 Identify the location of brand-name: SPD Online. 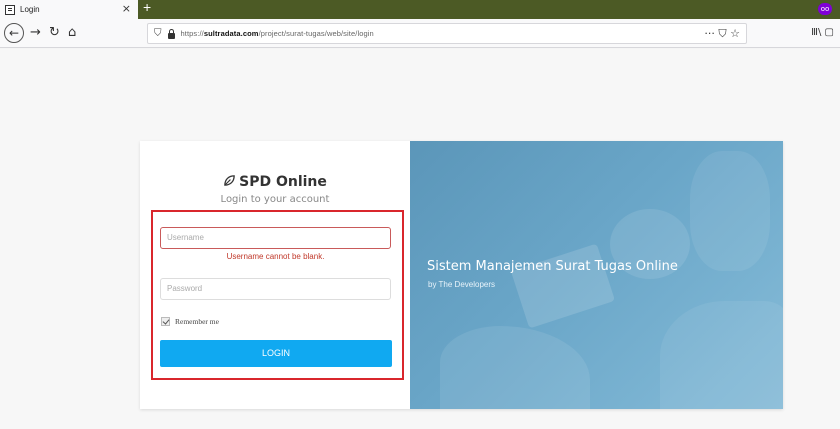
(283, 182).